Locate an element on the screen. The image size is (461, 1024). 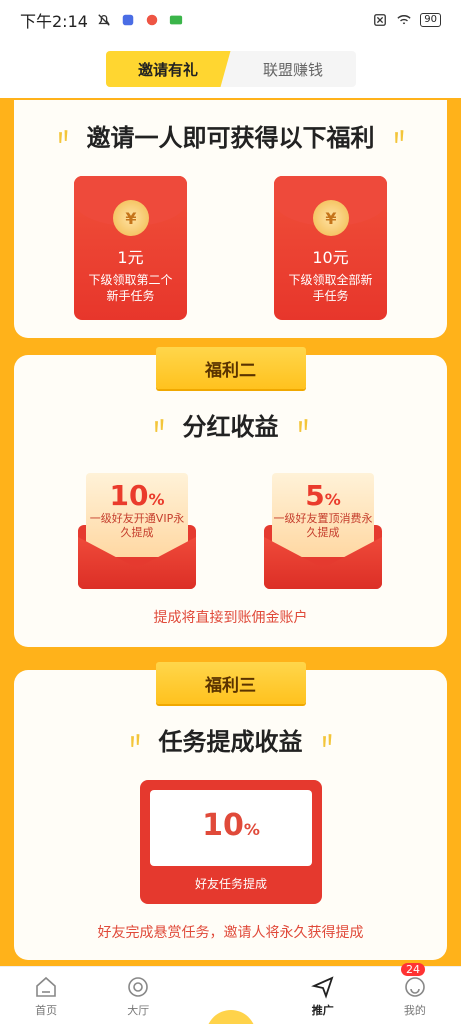
status-time: 下午2:14 is located at coordinates (54, 21).